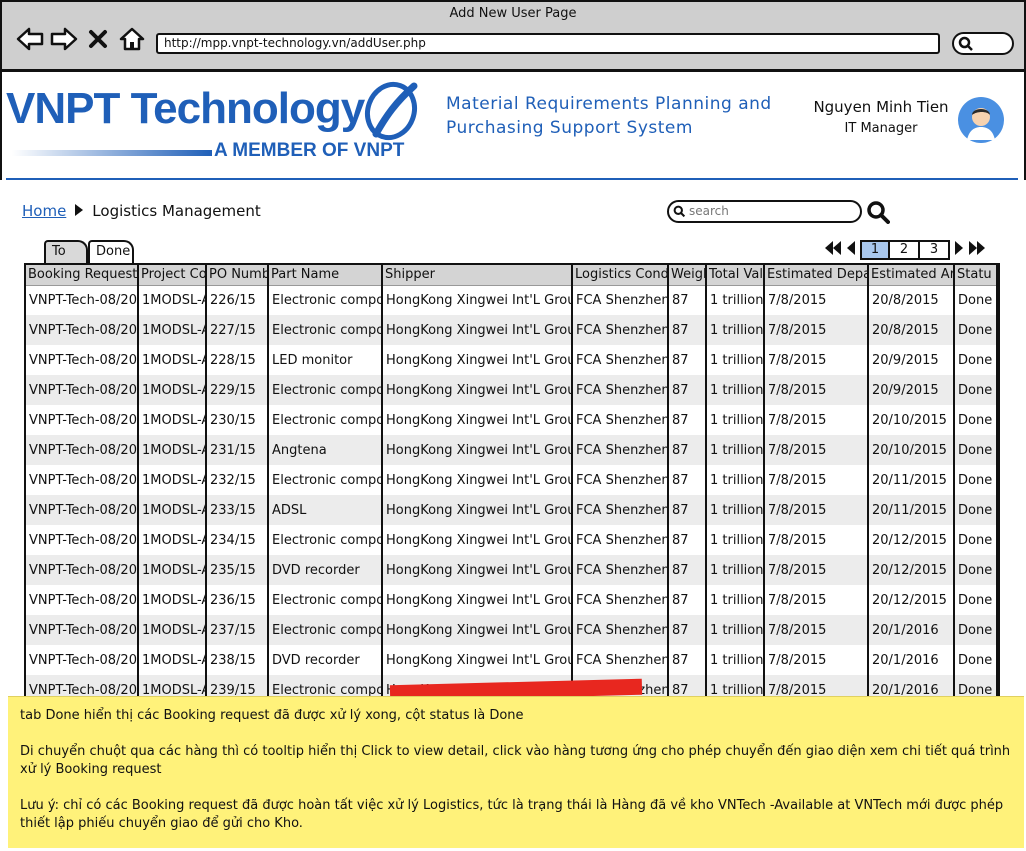 This screenshot has width=1026, height=851. Describe the element at coordinates (513, 13) in the screenshot. I see `window-title: Add New User Page` at that location.